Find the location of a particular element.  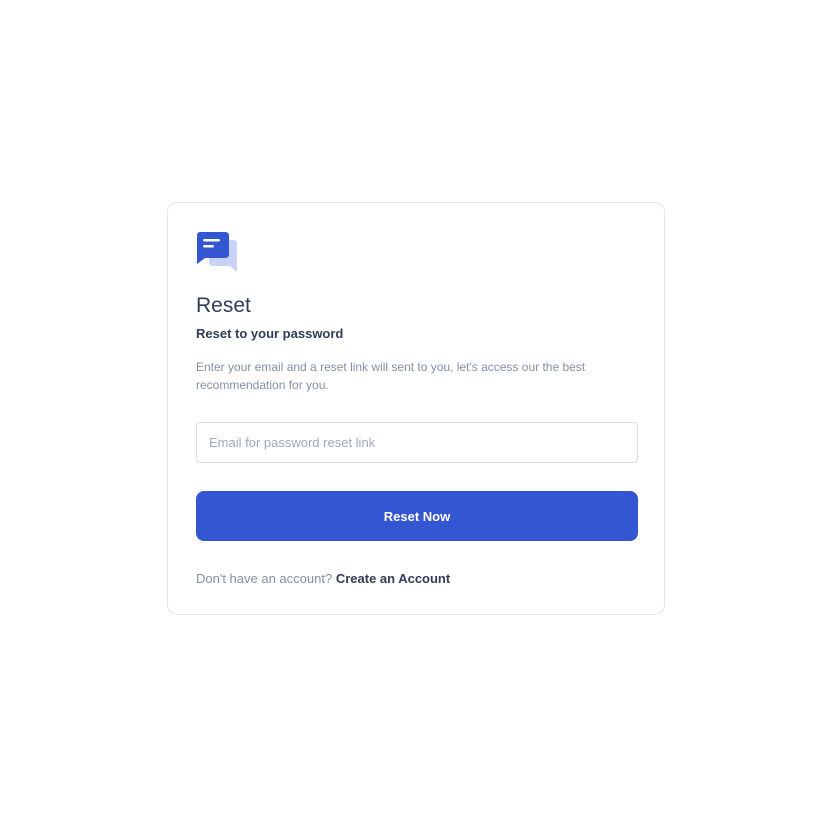

chat-bubbles-icon is located at coordinates (217, 252).